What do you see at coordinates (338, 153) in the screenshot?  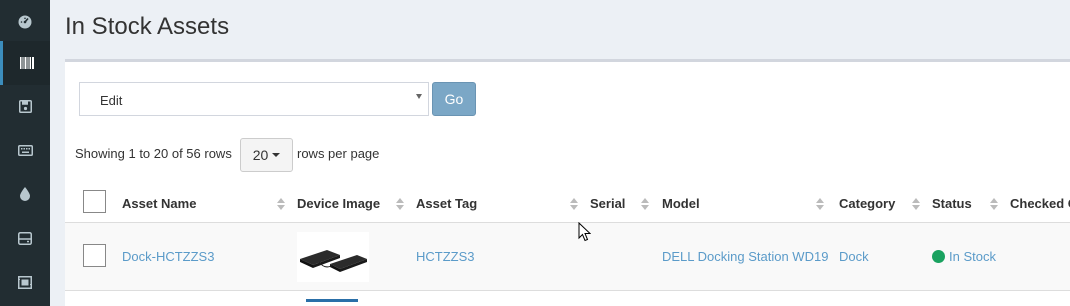 I see `rows-per-page-label: rows per page` at bounding box center [338, 153].